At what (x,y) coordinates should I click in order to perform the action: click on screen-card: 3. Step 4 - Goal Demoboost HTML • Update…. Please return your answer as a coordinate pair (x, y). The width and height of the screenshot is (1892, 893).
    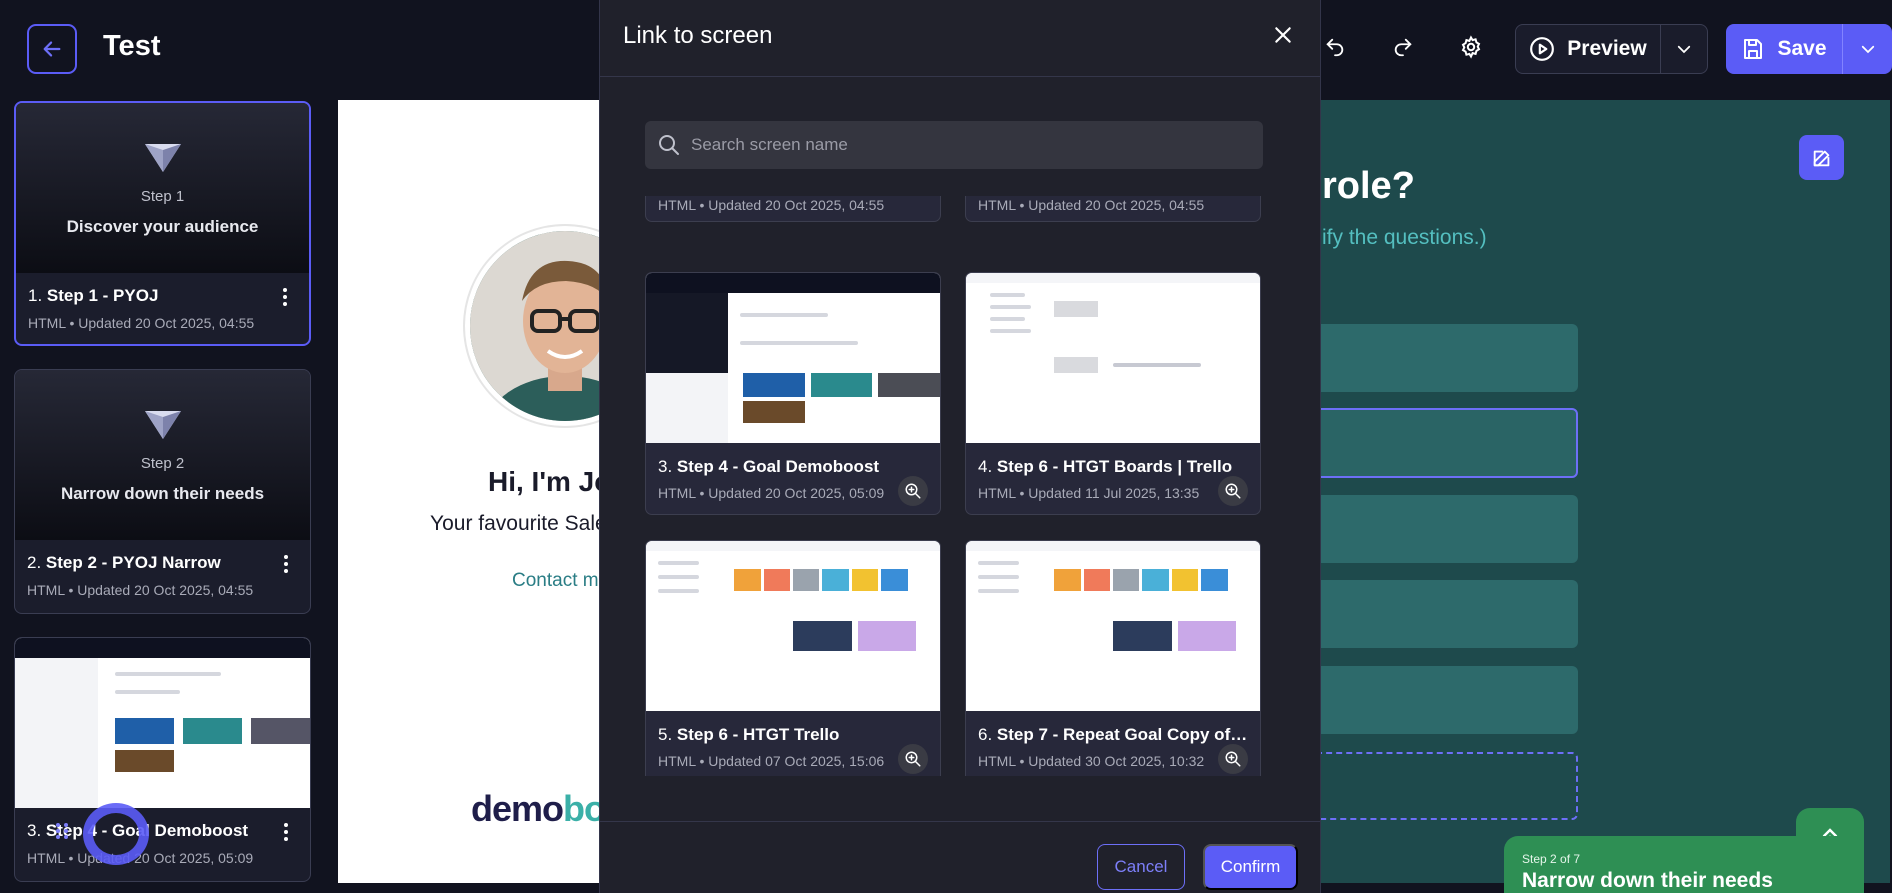
    Looking at the image, I should click on (162, 759).